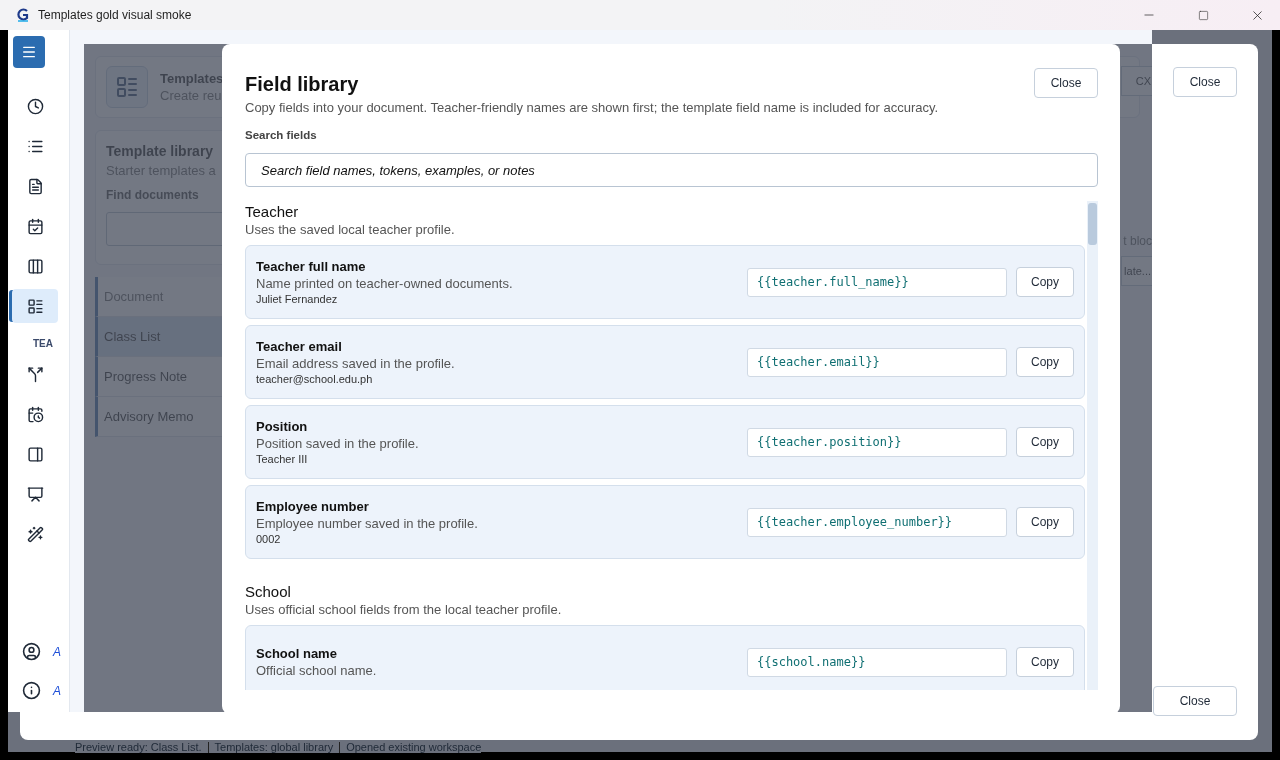 The height and width of the screenshot is (760, 1280). I want to click on document-icon, so click(35, 186).